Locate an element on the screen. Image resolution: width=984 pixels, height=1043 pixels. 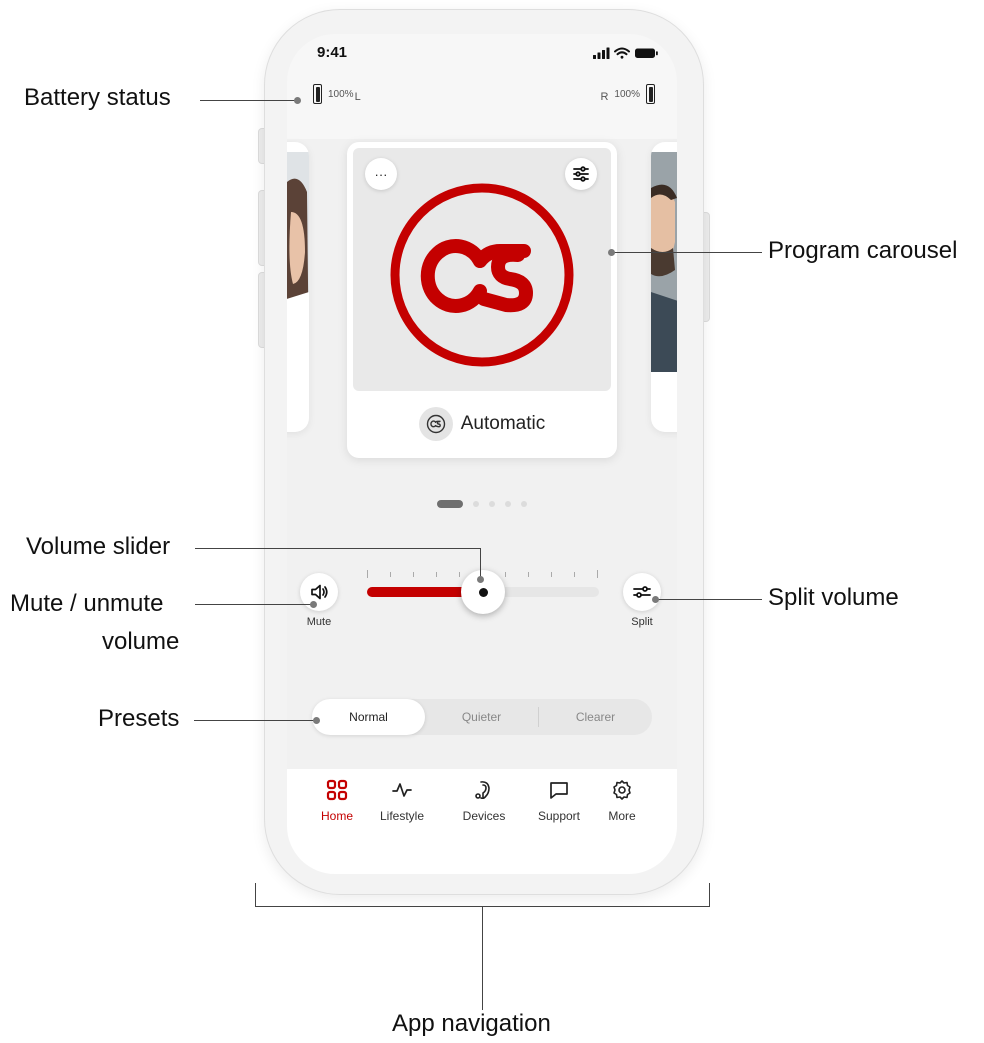
automatic-small-icon is located at coordinates (435, 424).